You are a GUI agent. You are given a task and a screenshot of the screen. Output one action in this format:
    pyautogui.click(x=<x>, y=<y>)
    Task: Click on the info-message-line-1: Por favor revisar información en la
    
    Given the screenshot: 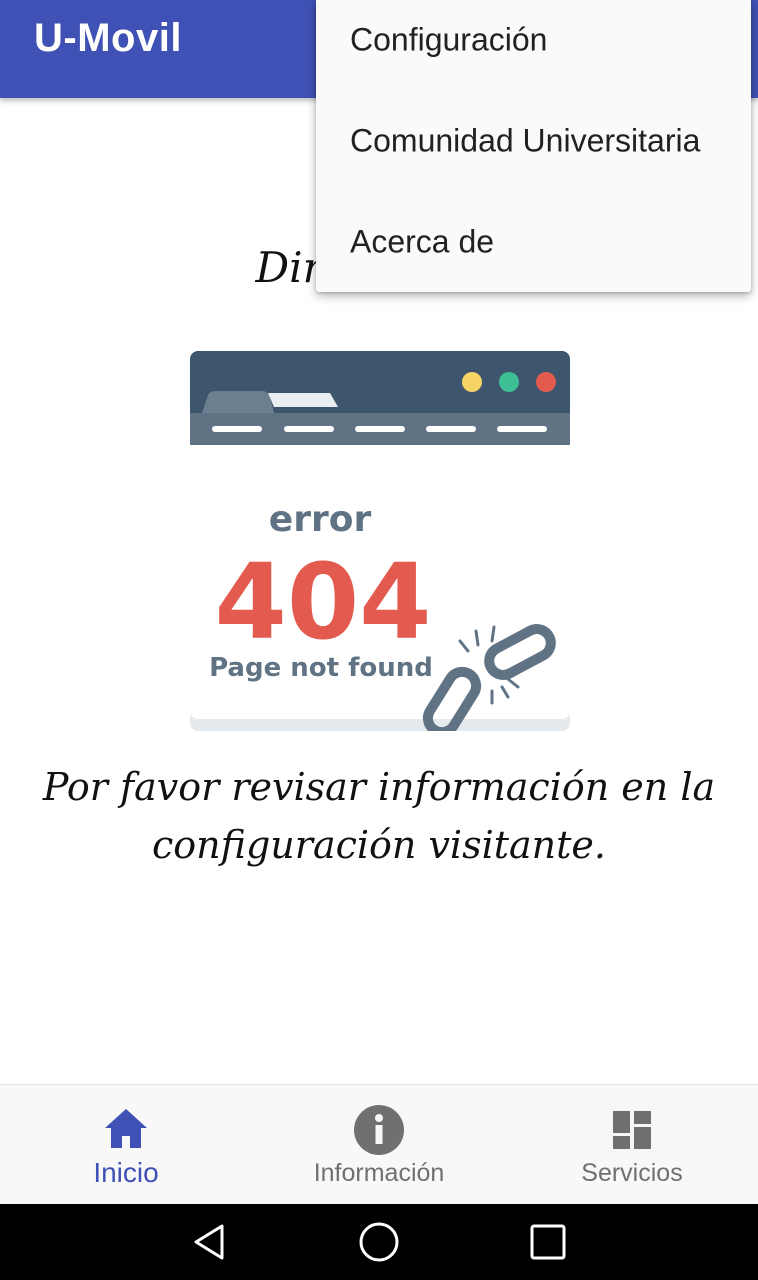 What is the action you would take?
    pyautogui.click(x=379, y=787)
    